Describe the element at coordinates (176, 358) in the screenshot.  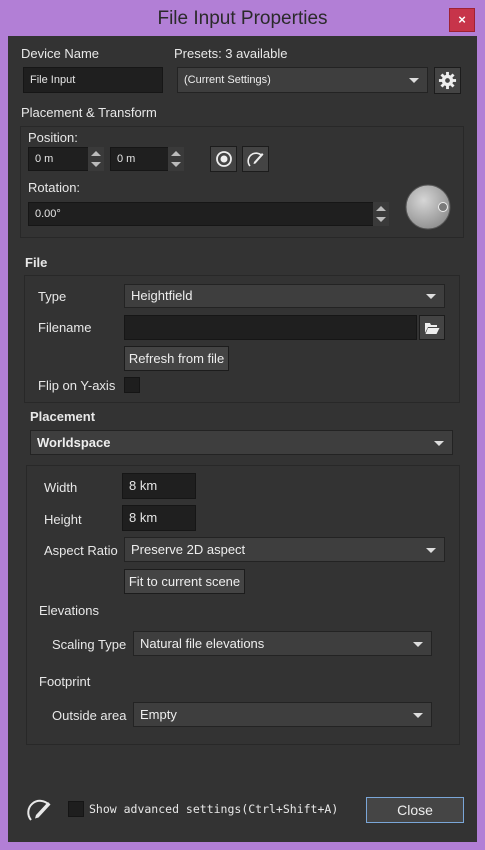
I see `refresh-from-file-button: Refresh from file` at that location.